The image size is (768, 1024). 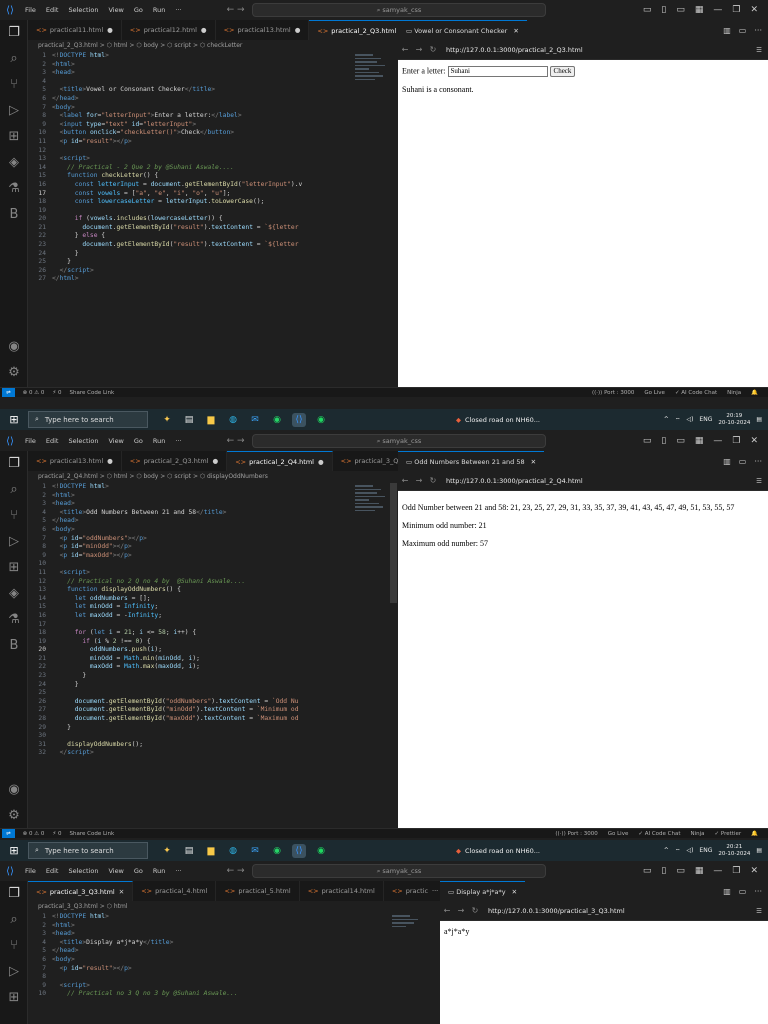 What do you see at coordinates (14, 137) in the screenshot?
I see `extensions-icon: ⊞` at bounding box center [14, 137].